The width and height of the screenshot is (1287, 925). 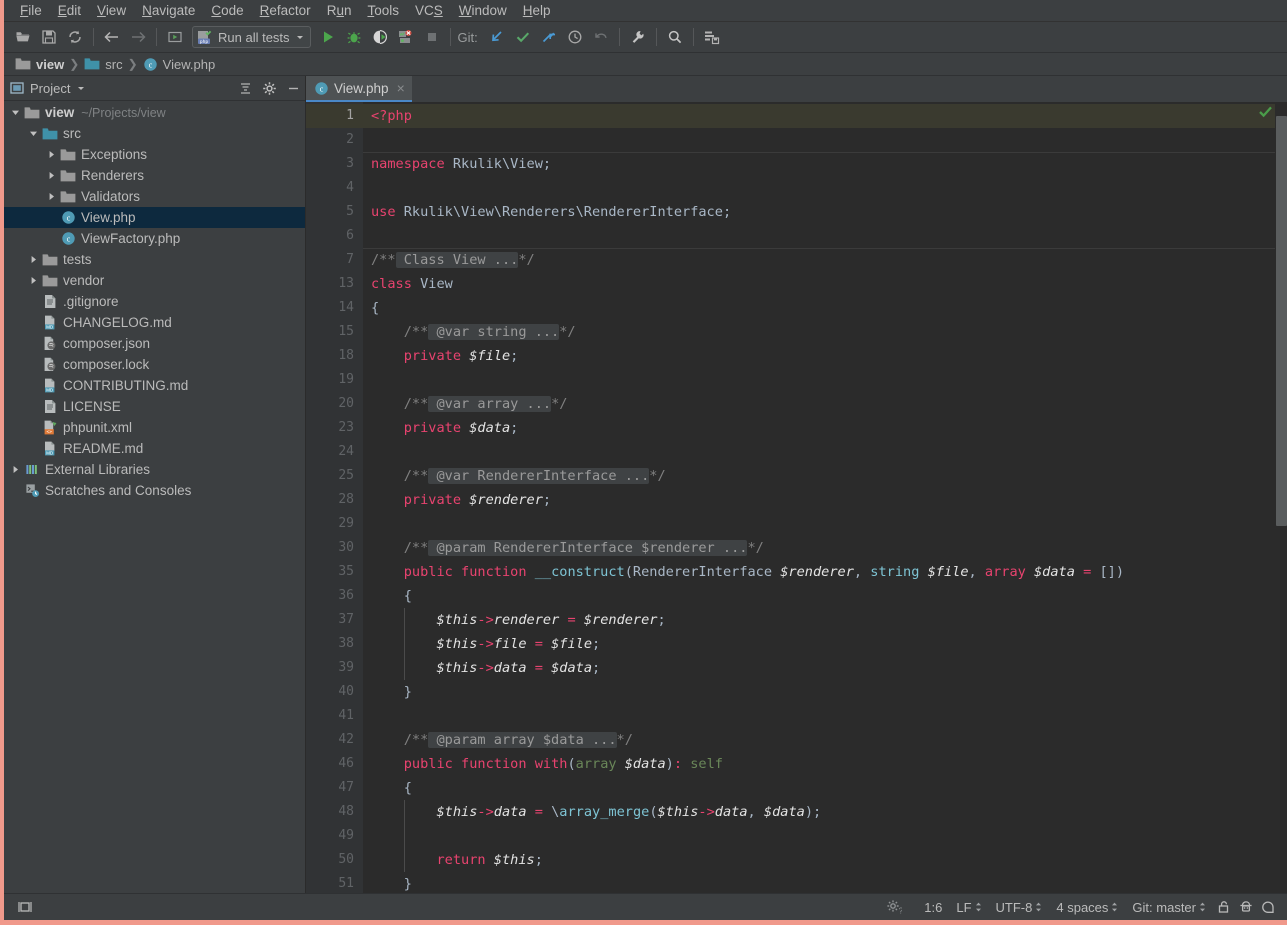 What do you see at coordinates (334, 764) in the screenshot?
I see `line-number: 46` at bounding box center [334, 764].